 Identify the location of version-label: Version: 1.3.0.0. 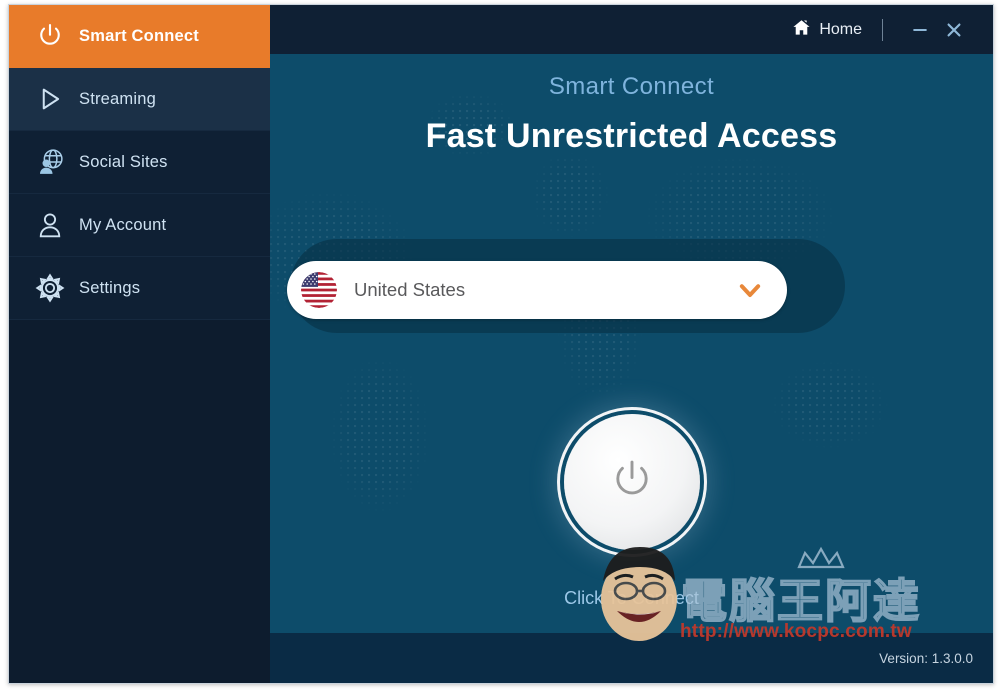
(926, 658).